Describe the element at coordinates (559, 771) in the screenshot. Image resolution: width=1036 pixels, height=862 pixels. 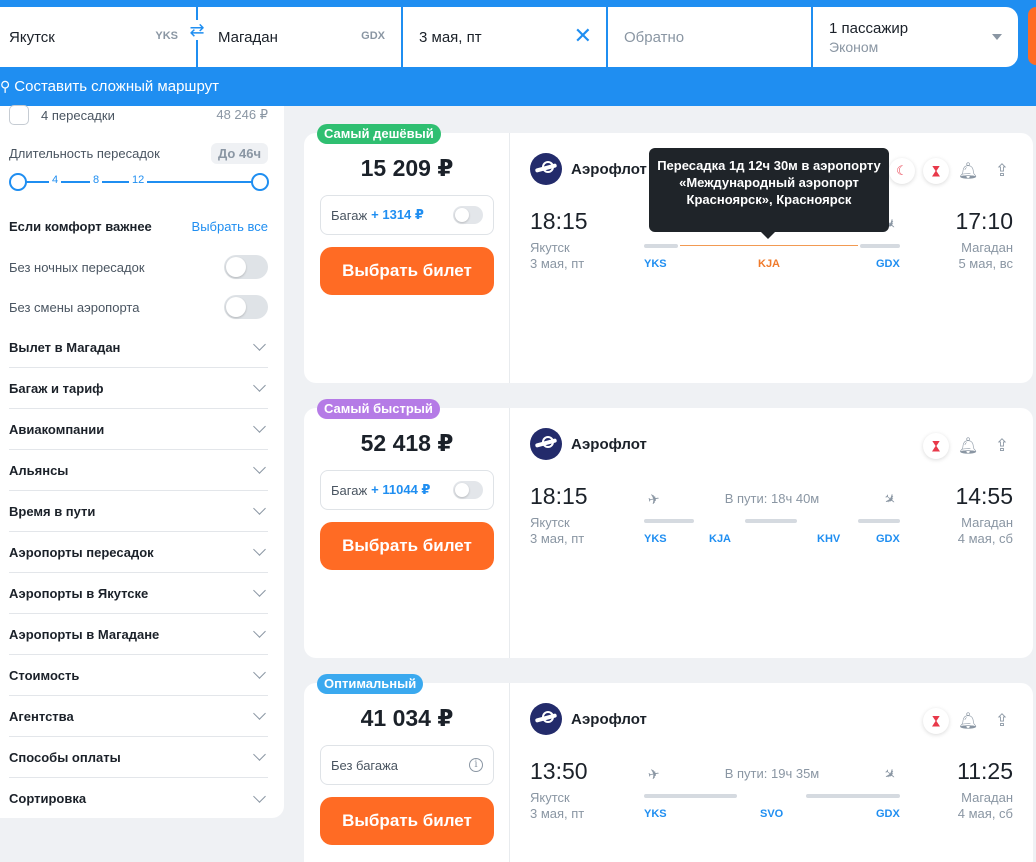
I see `departure-time: 13:50` at that location.